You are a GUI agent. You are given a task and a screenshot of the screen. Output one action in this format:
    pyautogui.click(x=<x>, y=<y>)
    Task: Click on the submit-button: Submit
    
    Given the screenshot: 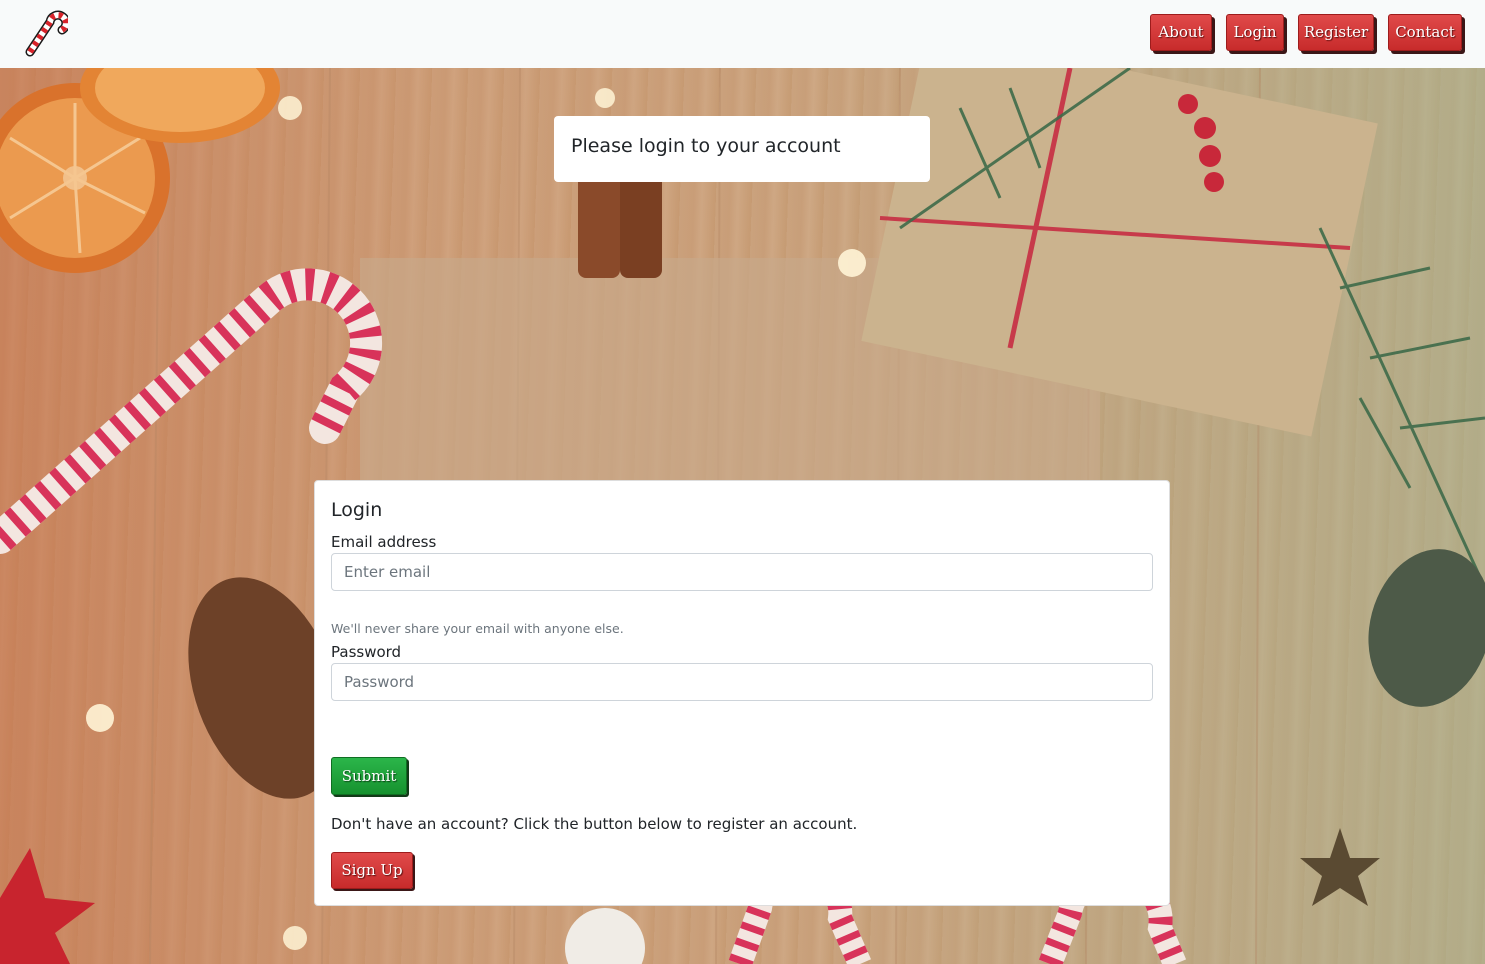 What is the action you would take?
    pyautogui.click(x=369, y=776)
    